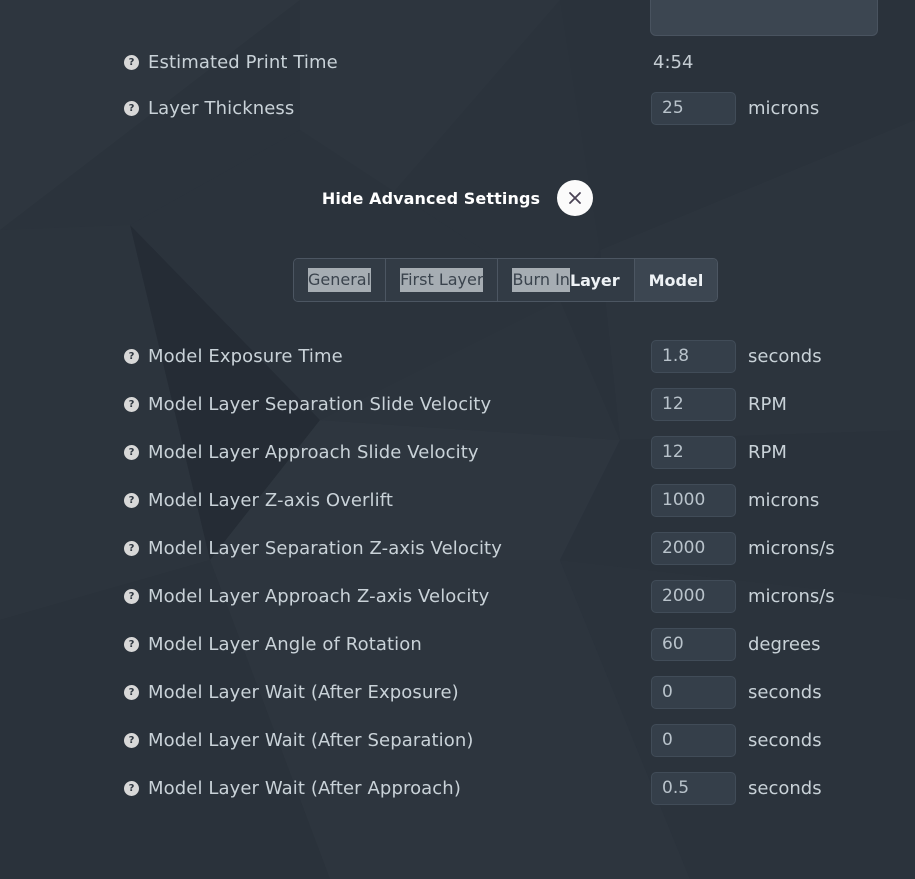 The width and height of the screenshot is (915, 879). I want to click on setting-label-cell: ? Model Layer Approach Z-axis Velocity, so click(306, 596).